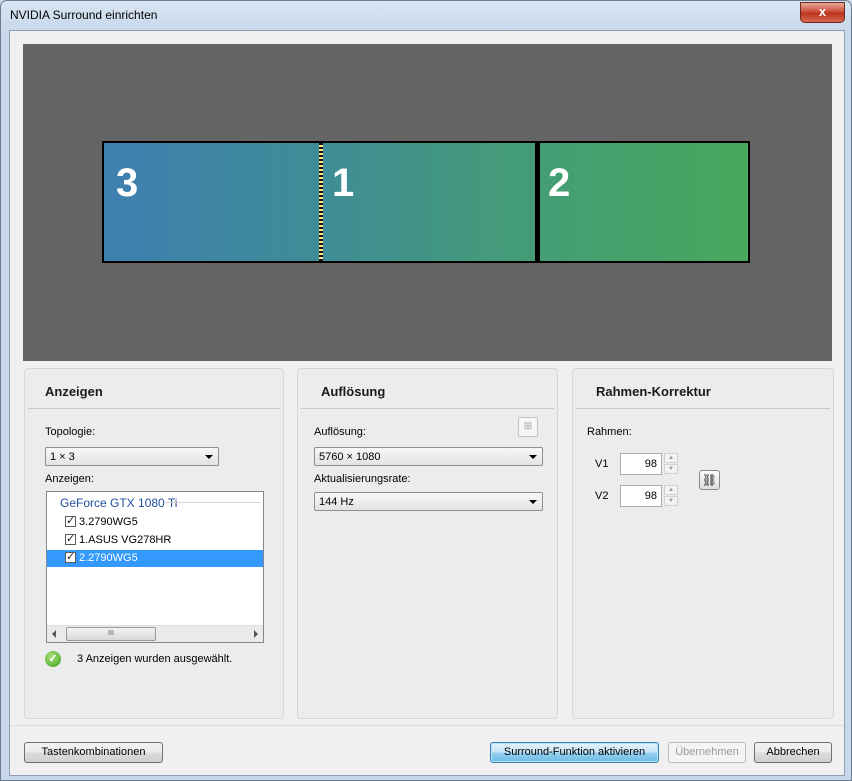 The width and height of the screenshot is (852, 781). What do you see at coordinates (428, 456) in the screenshot?
I see `resolution-select: 5760 × 1080` at bounding box center [428, 456].